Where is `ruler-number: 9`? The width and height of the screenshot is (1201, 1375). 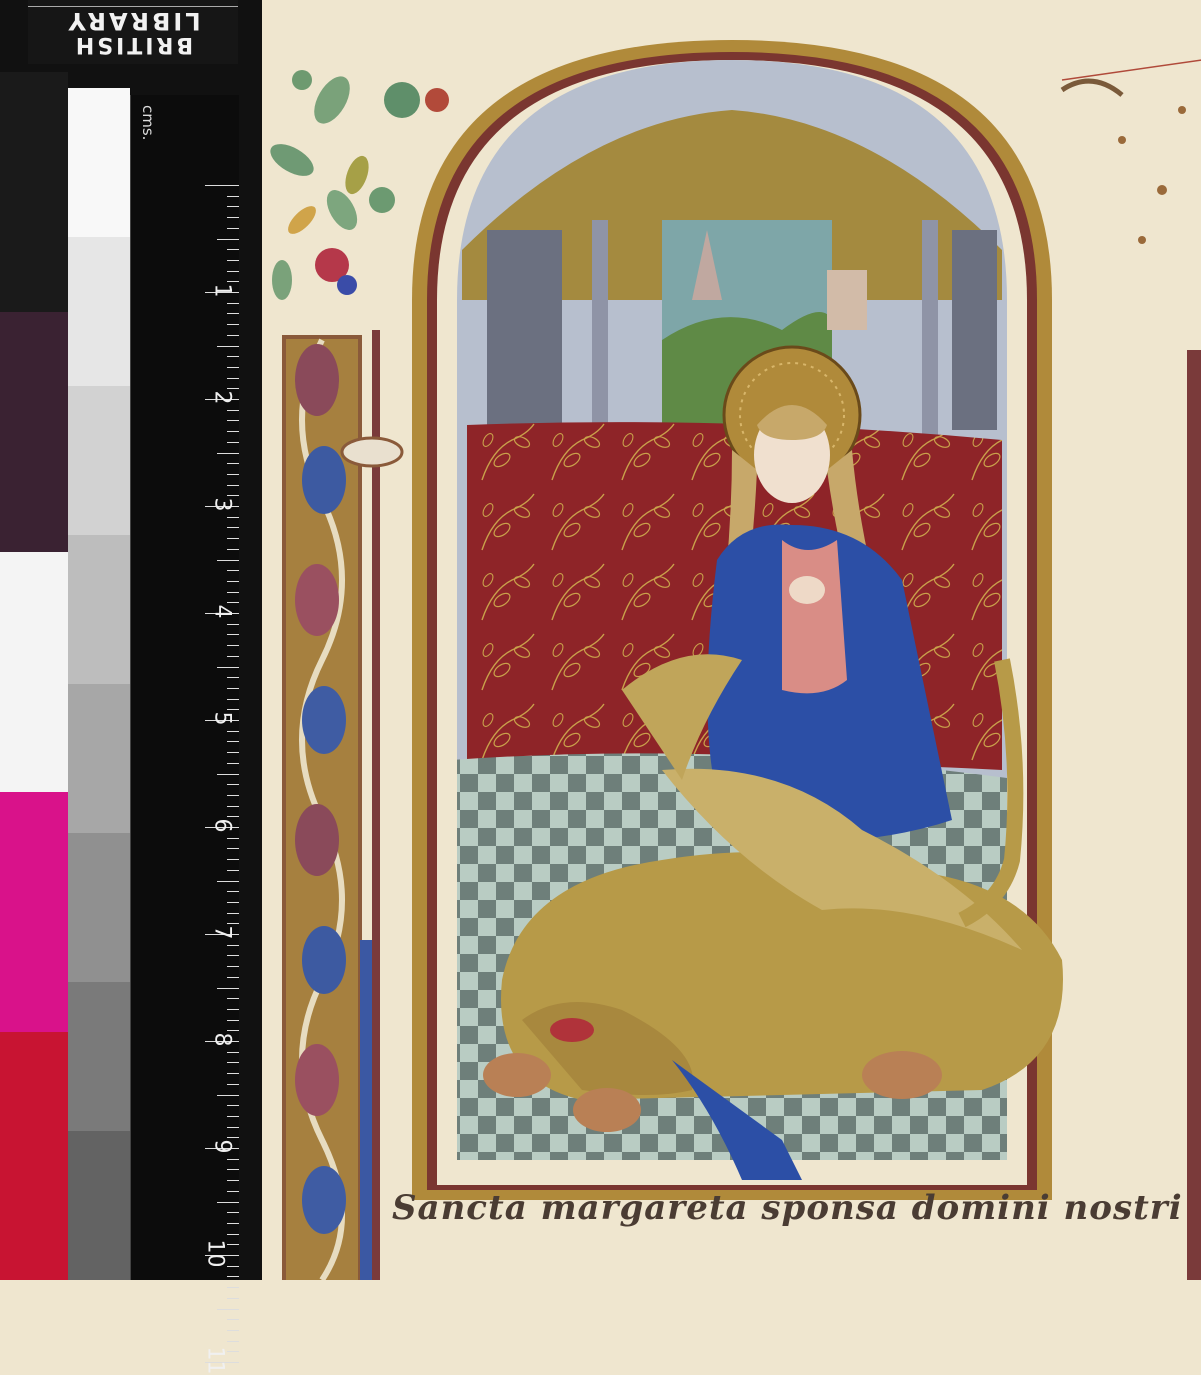
ruler-number: 9 is located at coordinates (222, 1146).